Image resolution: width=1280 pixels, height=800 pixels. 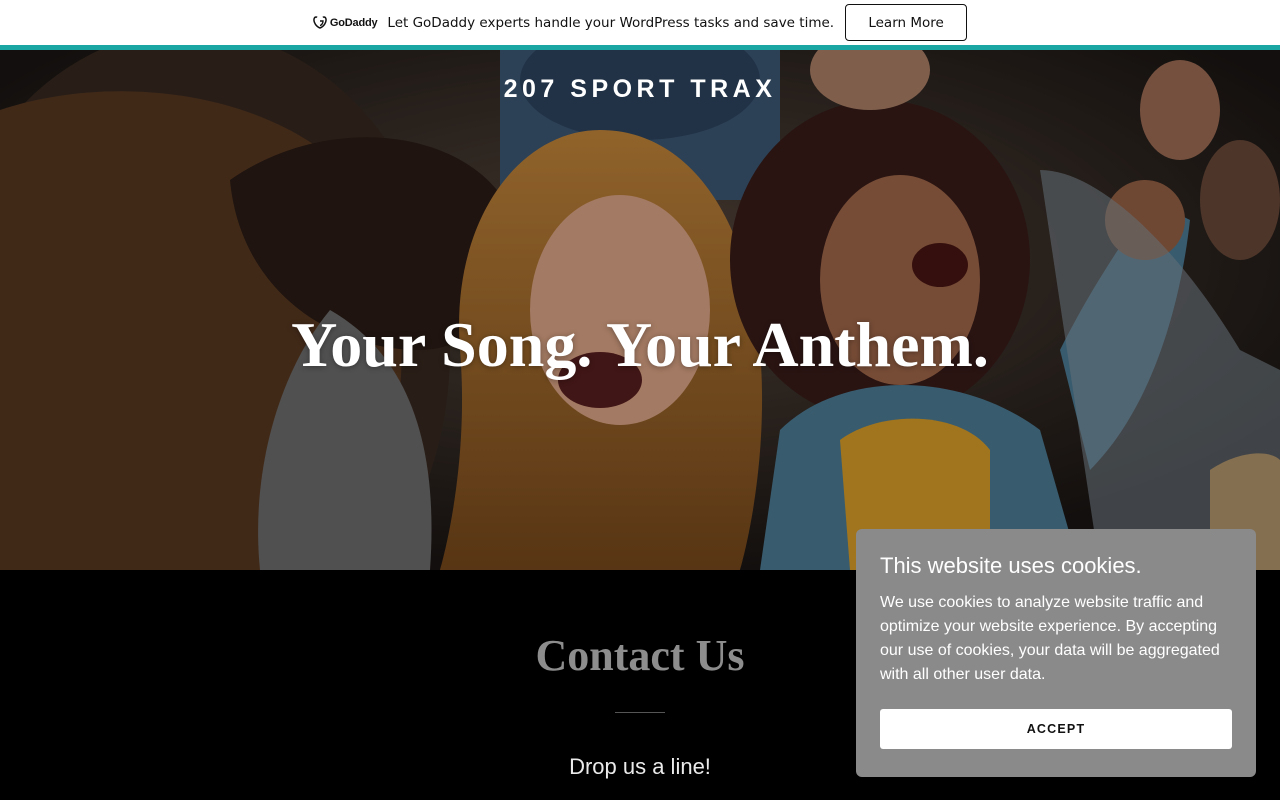 What do you see at coordinates (353, 22) in the screenshot?
I see `godaddy-logo-text: GoDaddy` at bounding box center [353, 22].